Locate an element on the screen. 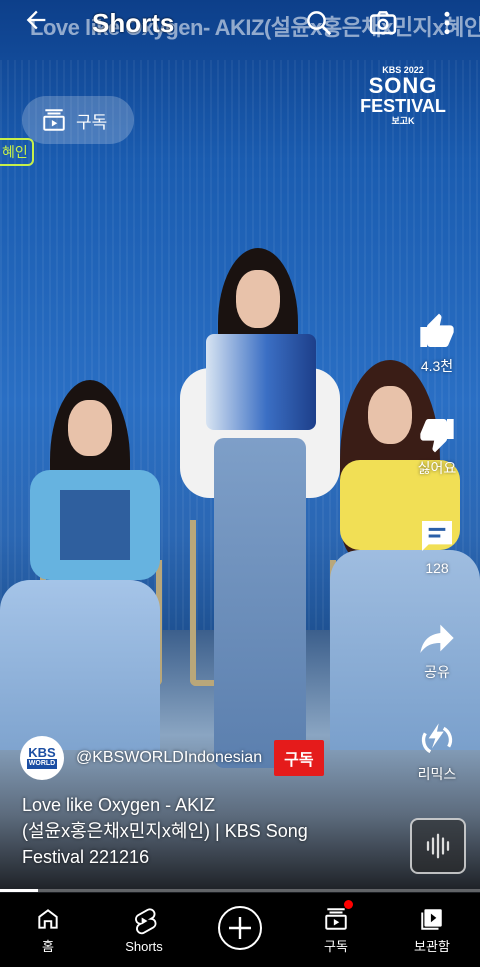 Image resolution: width=480 pixels, height=967 pixels. page-title: Shorts is located at coordinates (133, 23).